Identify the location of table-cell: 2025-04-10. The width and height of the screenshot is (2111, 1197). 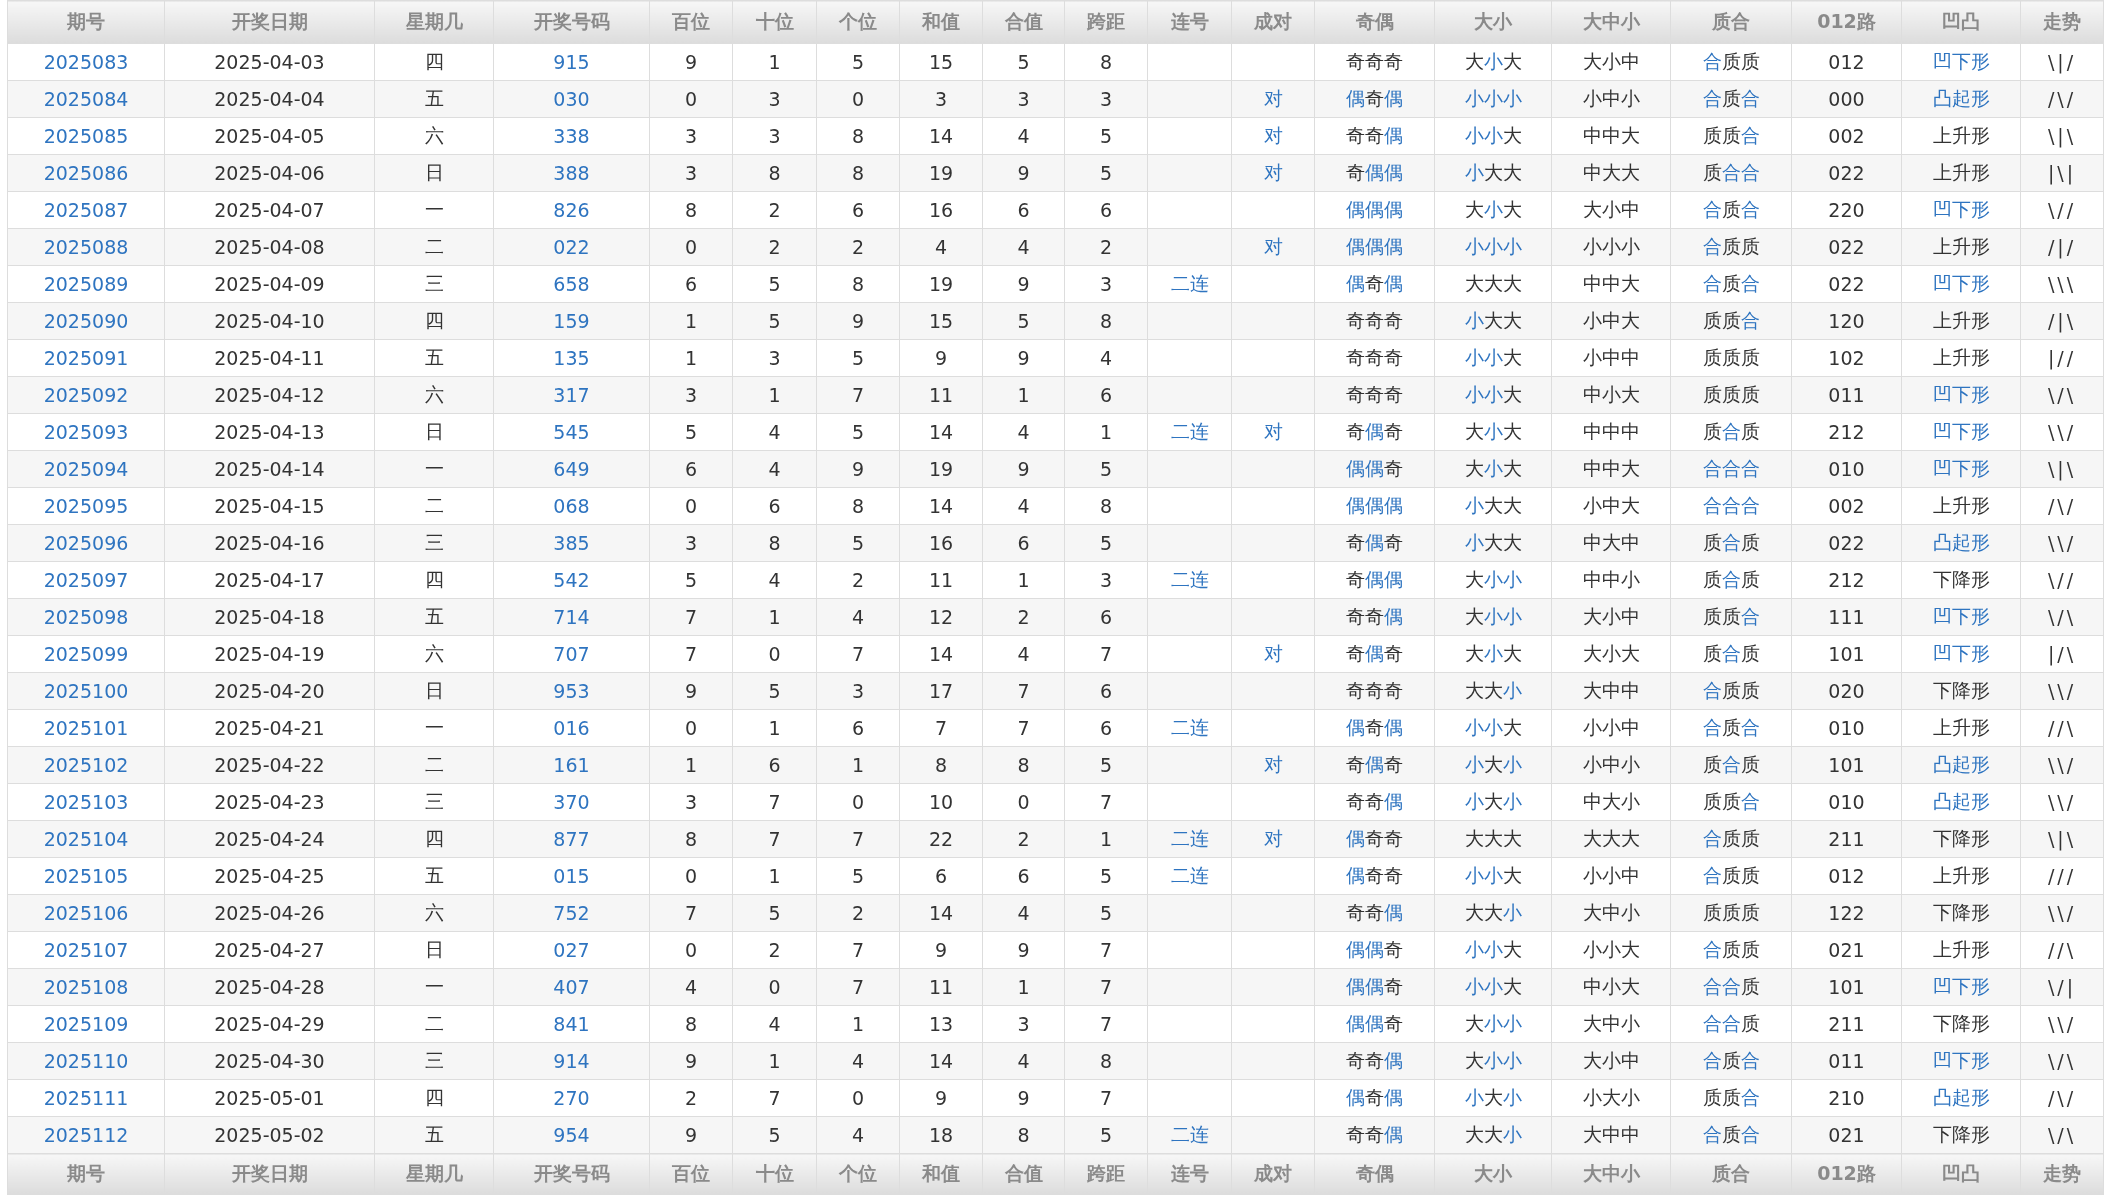
(269, 321).